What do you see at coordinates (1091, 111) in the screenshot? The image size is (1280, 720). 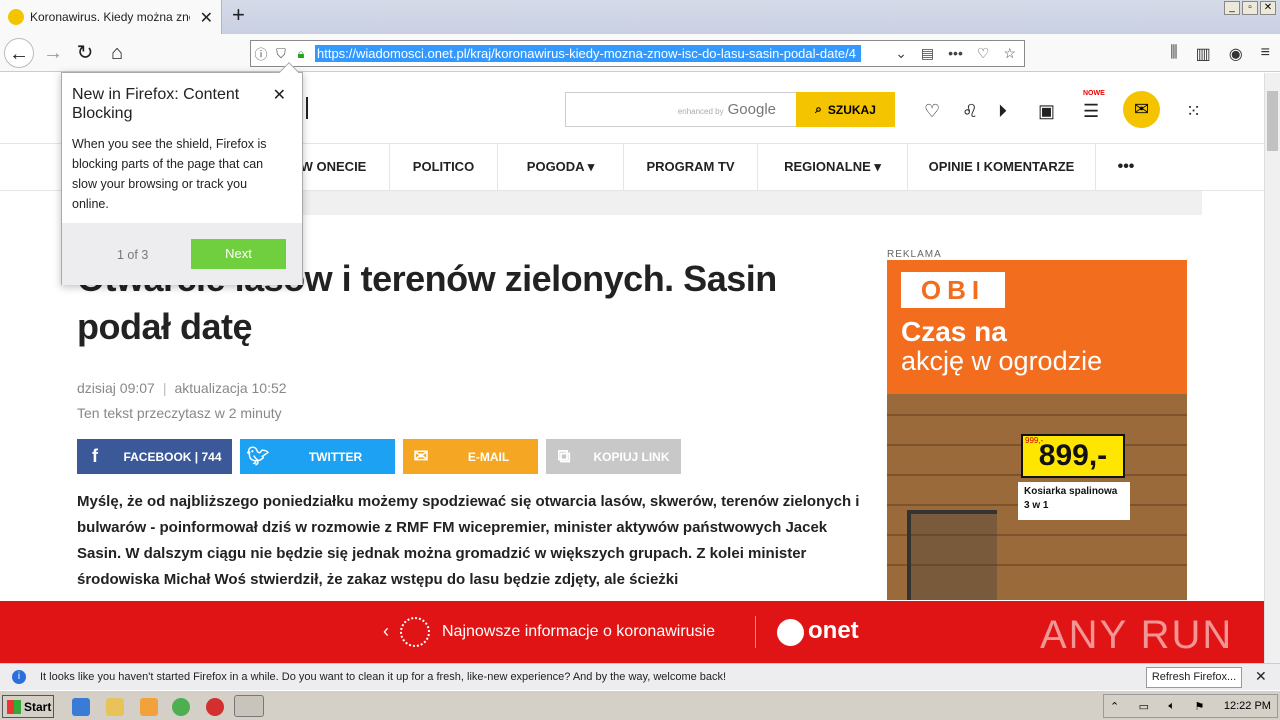 I see `news-icon: ☰` at bounding box center [1091, 111].